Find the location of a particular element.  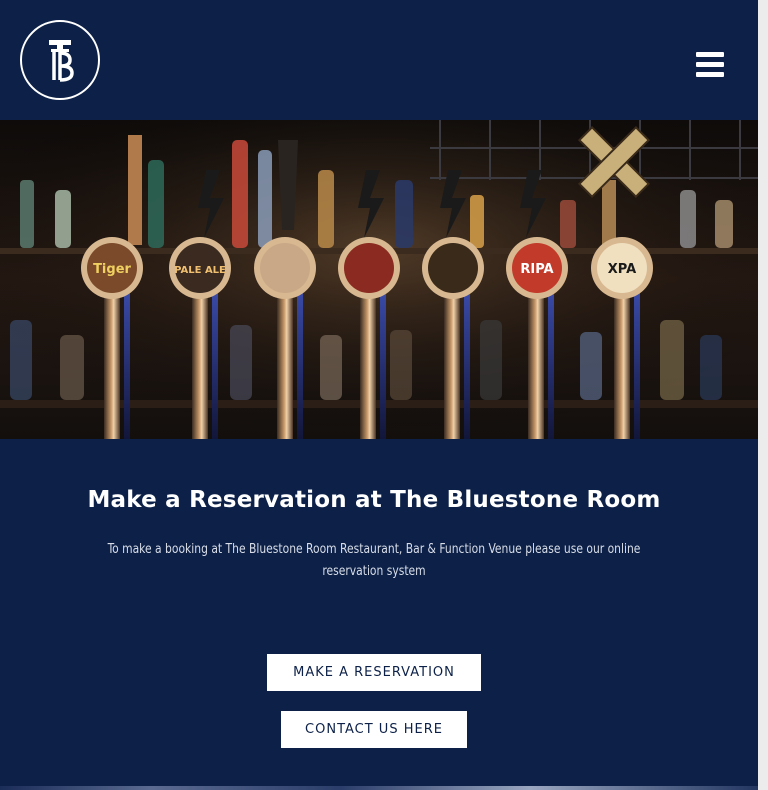

scrollbar is located at coordinates (763, 395).